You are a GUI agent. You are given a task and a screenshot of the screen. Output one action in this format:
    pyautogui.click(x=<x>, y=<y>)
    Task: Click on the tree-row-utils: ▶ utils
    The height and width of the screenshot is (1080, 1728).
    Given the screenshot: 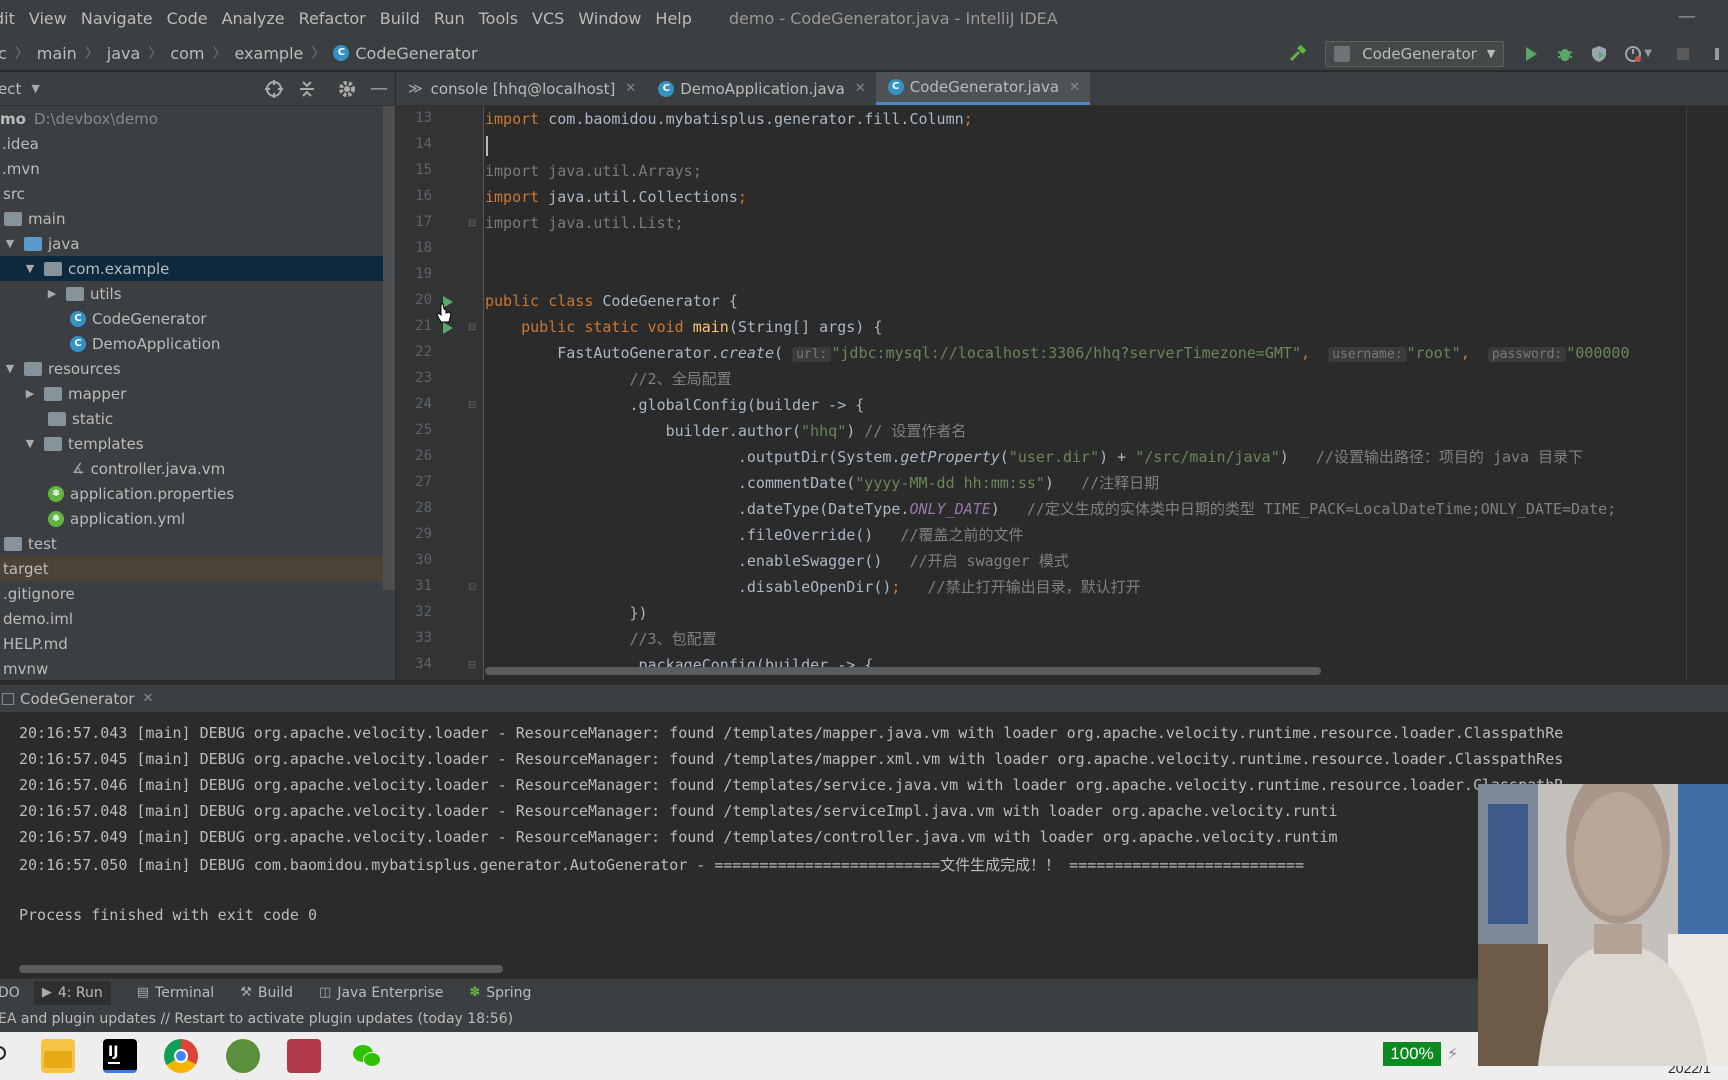 What is the action you would take?
    pyautogui.click(x=191, y=293)
    